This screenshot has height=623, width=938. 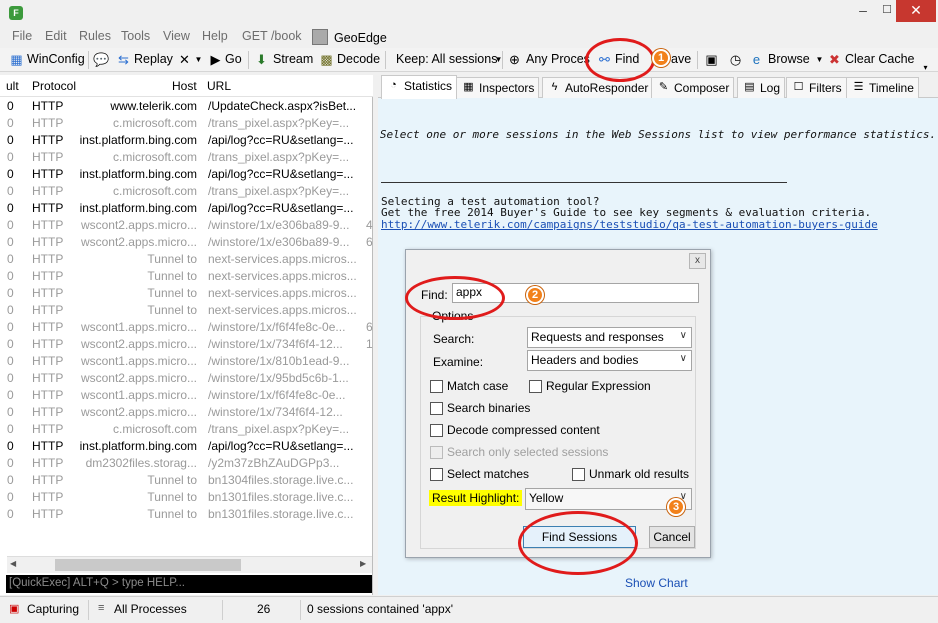 I want to click on ie-browser-icon: e, so click(x=756, y=59).